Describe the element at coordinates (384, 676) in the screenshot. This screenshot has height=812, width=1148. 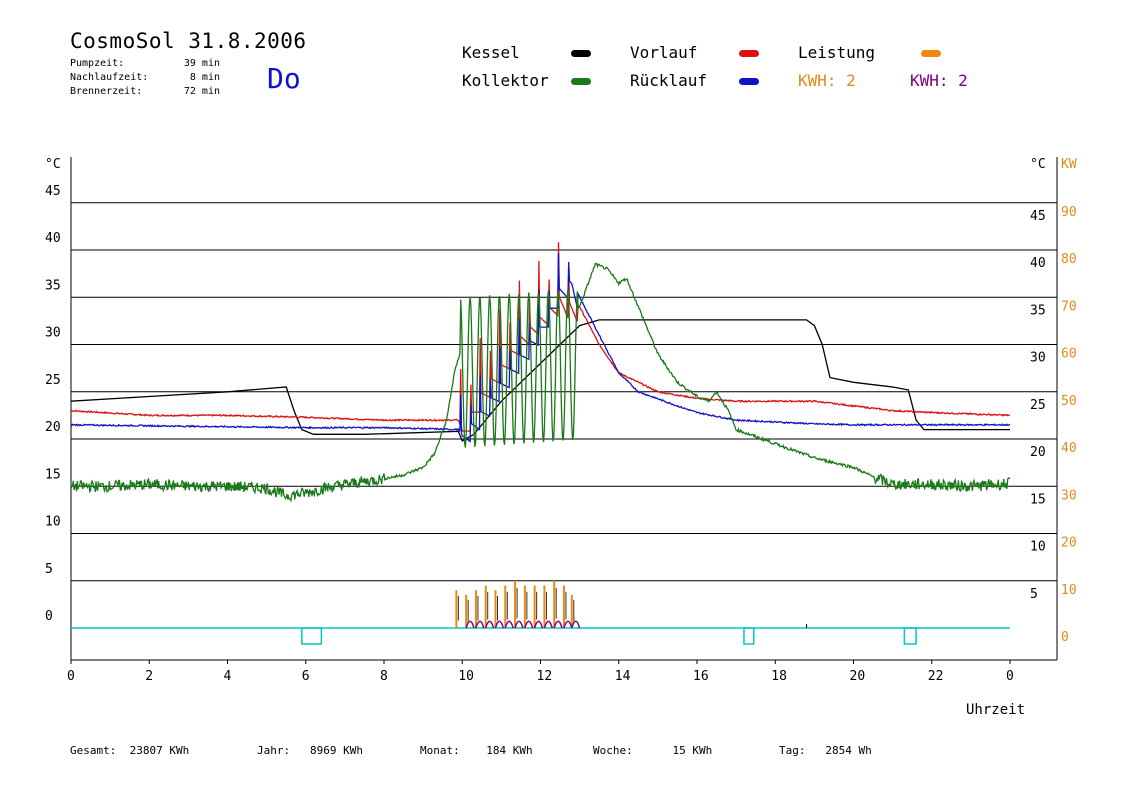
I see `x-tick-label: 8` at that location.